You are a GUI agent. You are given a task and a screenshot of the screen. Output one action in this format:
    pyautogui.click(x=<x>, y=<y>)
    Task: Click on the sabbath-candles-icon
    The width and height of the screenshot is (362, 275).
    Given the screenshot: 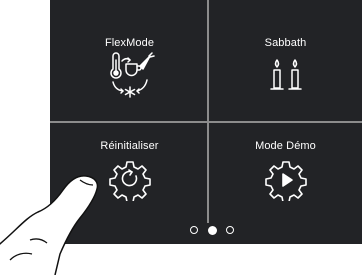 What is the action you would take?
    pyautogui.click(x=285, y=74)
    